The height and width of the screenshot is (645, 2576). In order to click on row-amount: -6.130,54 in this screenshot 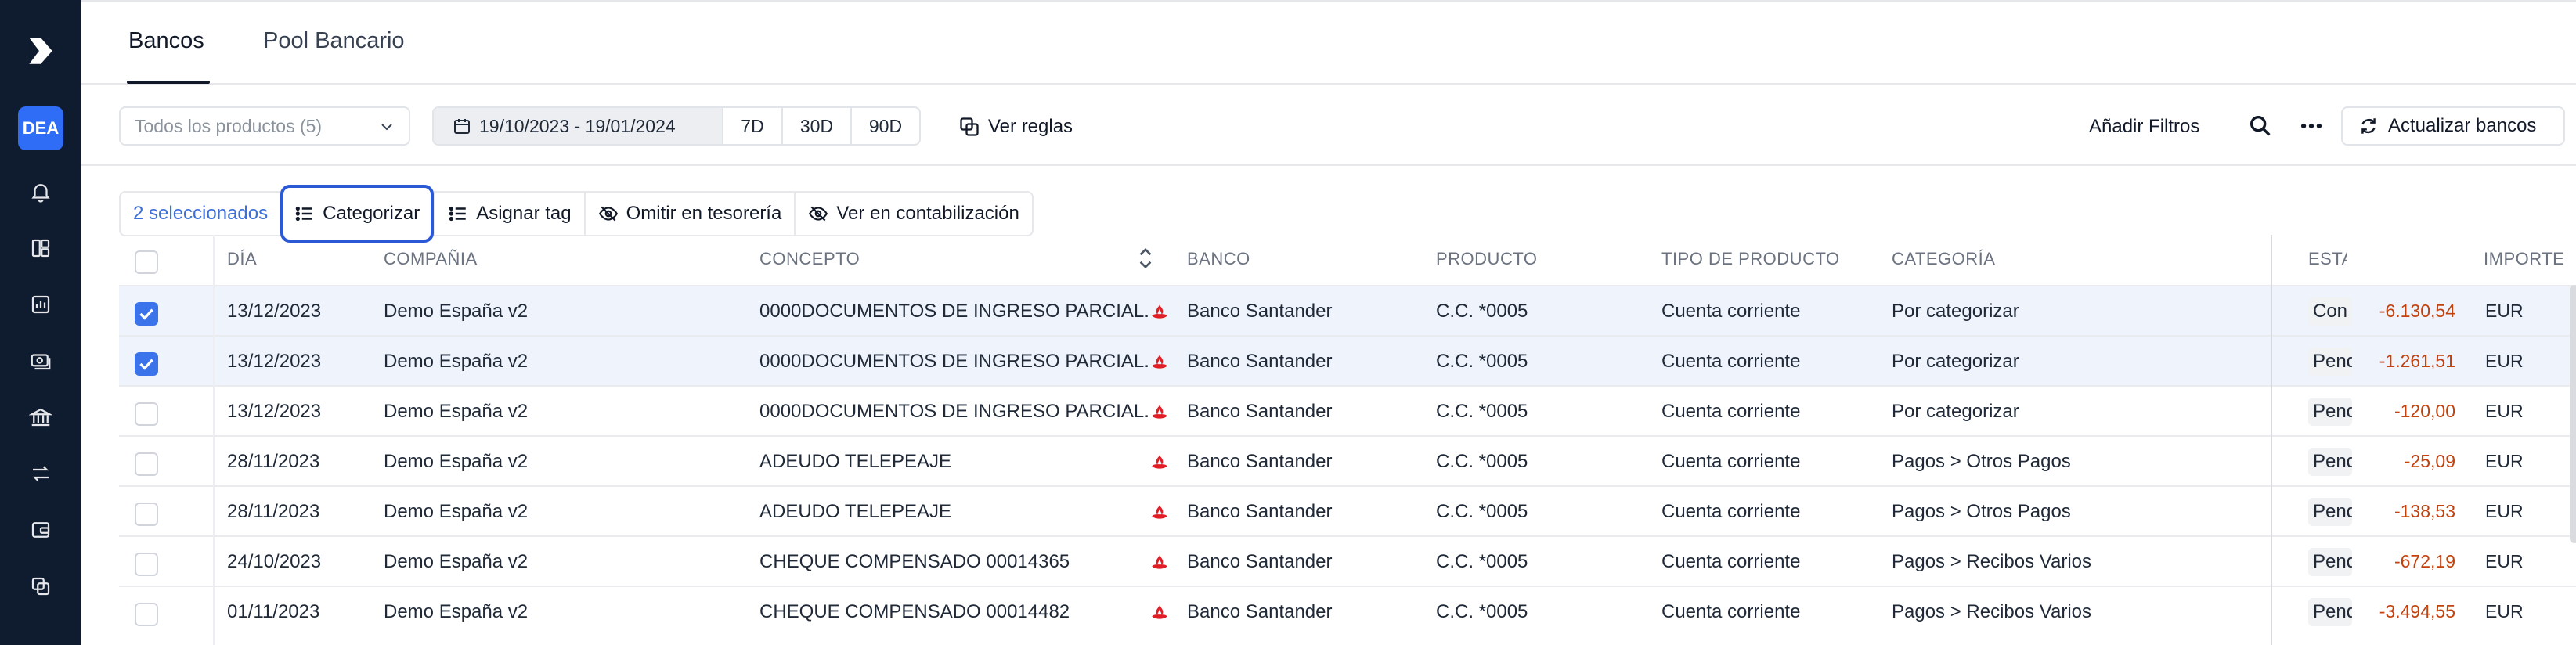, I will do `click(2417, 311)`.